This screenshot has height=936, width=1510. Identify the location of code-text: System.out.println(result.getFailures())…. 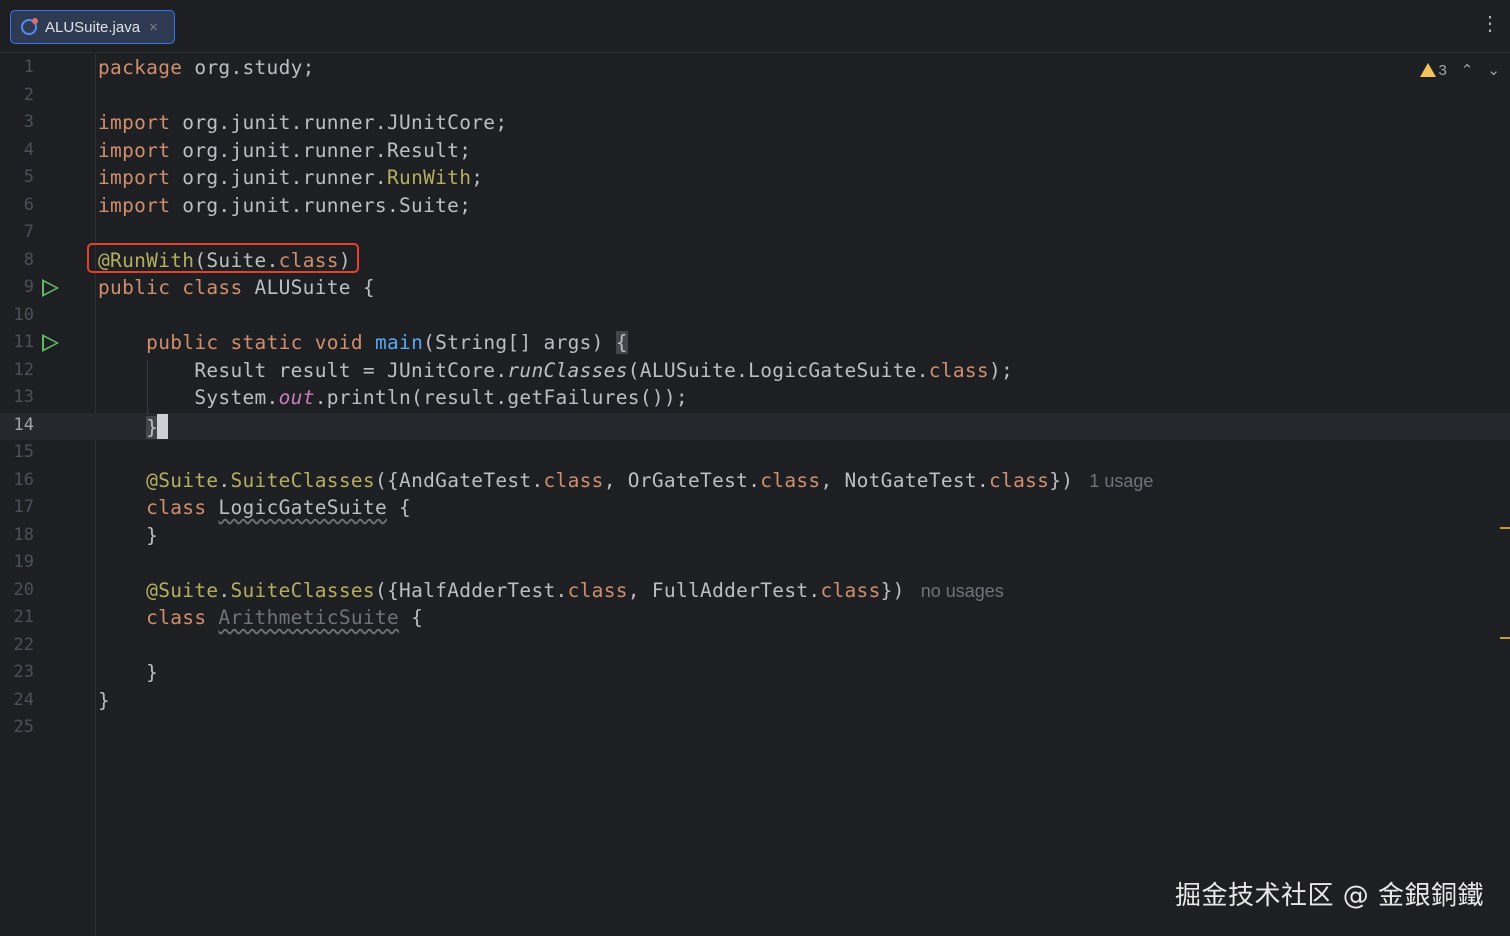
(393, 397).